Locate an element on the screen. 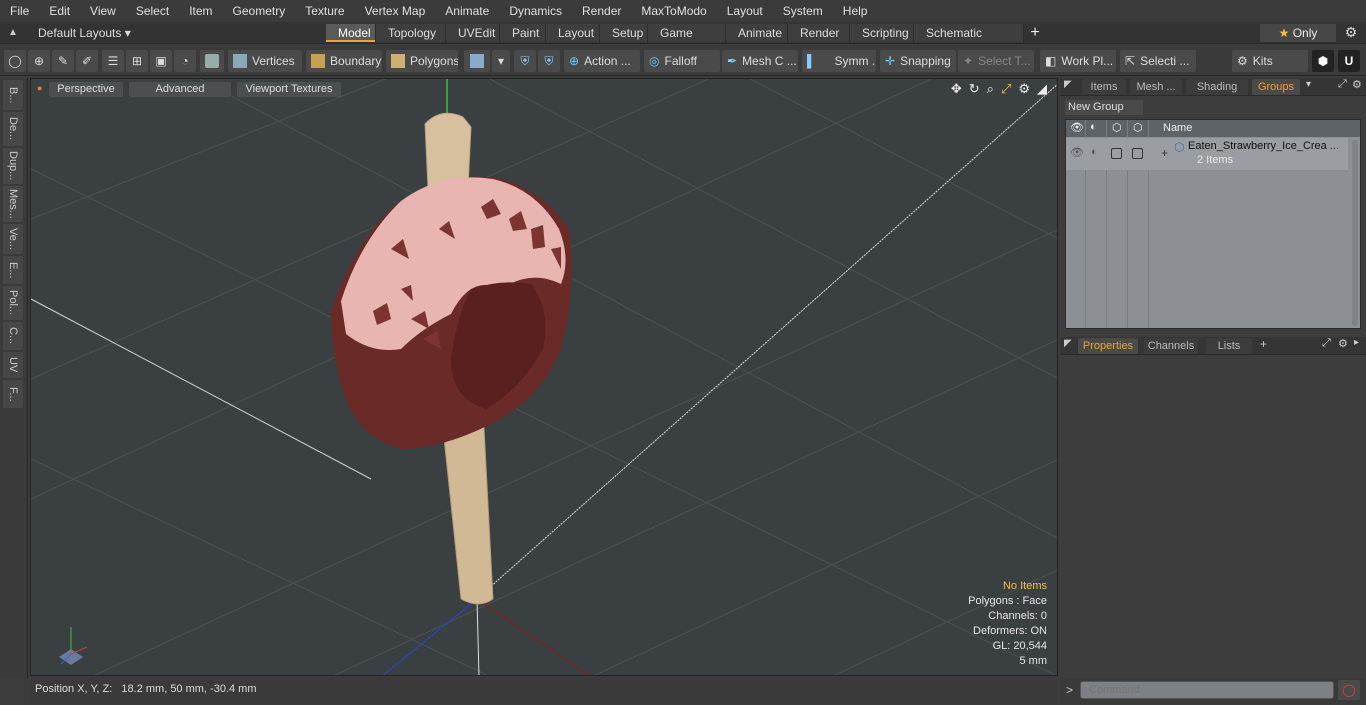 Image resolution: width=1366 pixels, height=705 pixels. kits-button: ⚙ Kits is located at coordinates (1270, 61).